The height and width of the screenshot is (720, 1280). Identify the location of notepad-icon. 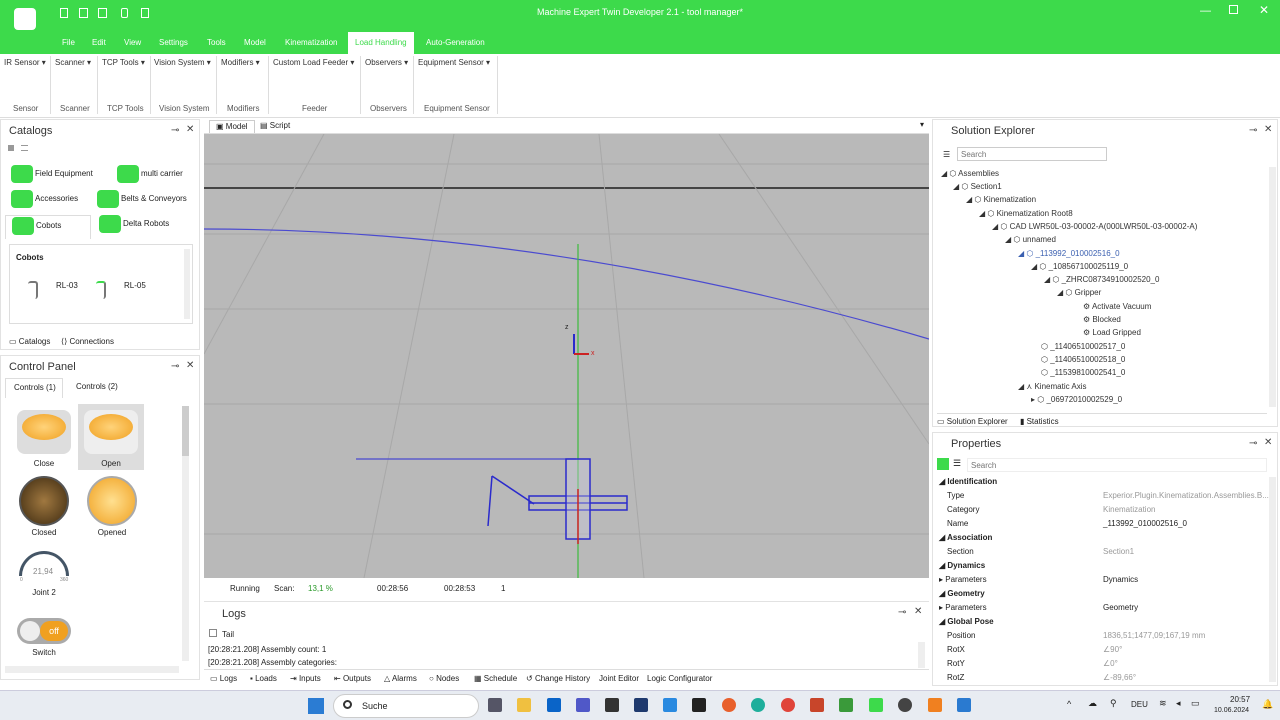
(964, 705).